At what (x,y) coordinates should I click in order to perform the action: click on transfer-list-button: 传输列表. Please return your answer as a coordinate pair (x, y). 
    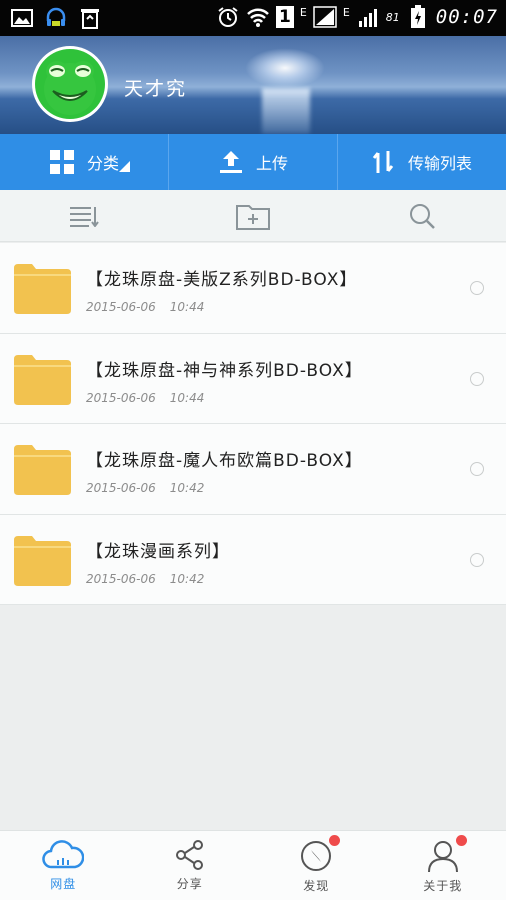
    Looking at the image, I should click on (422, 162).